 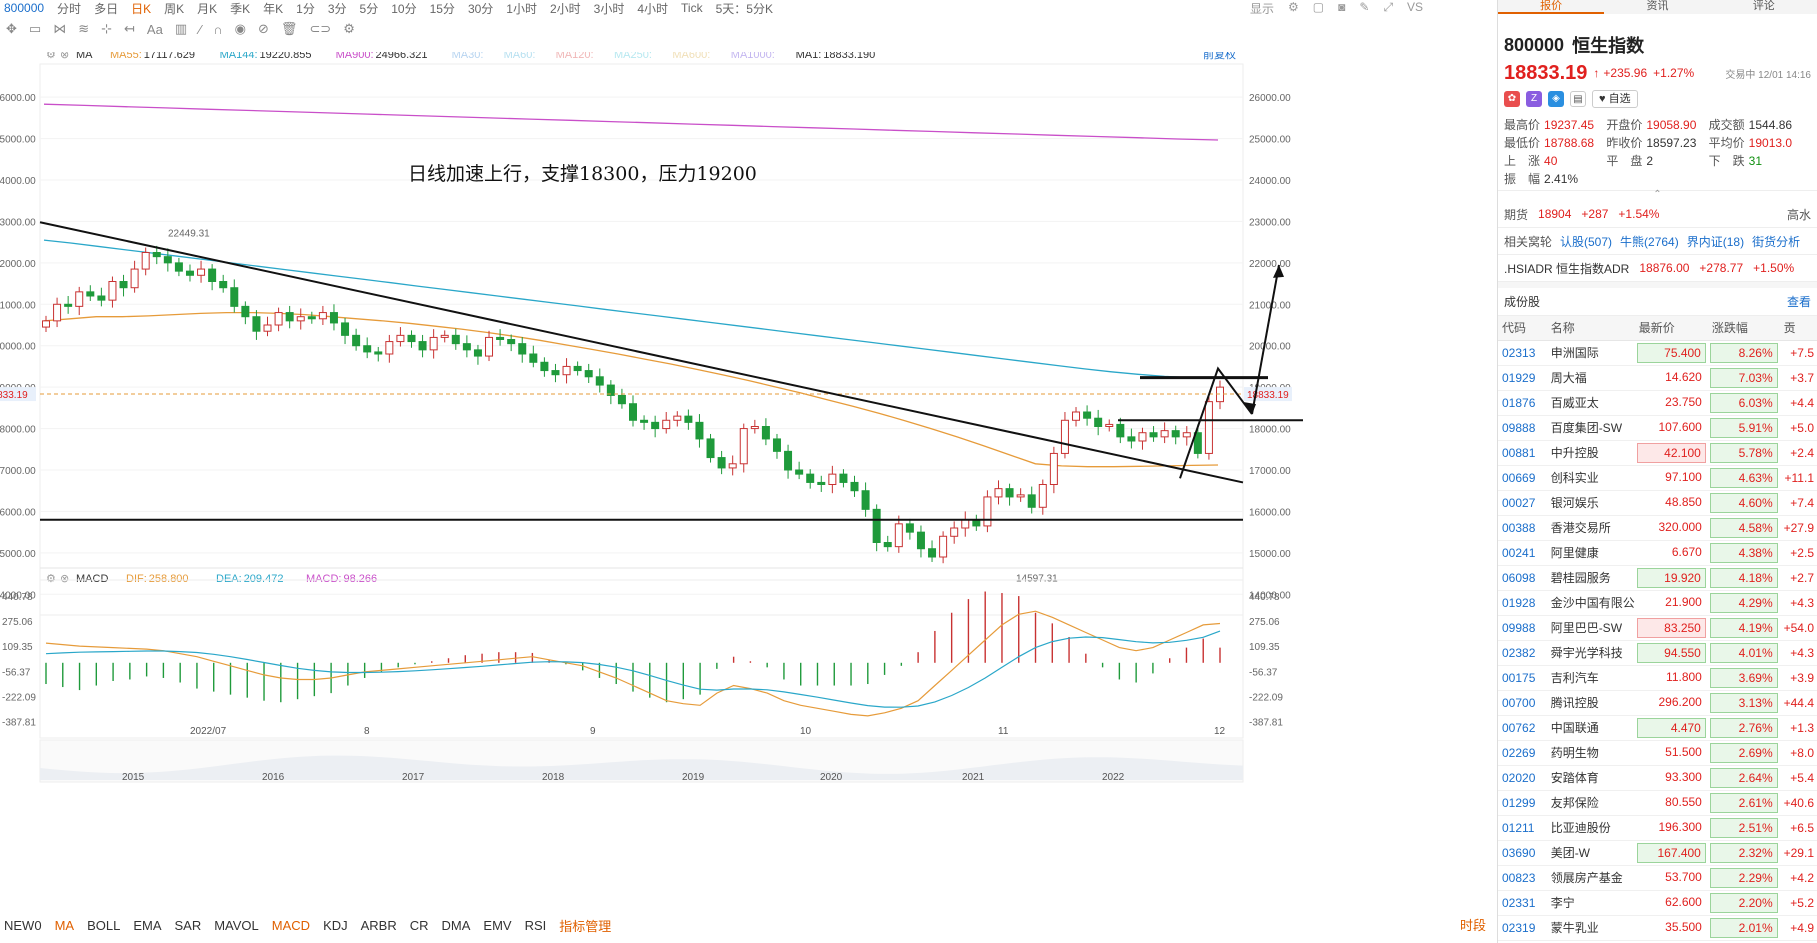 What do you see at coordinates (35, 29) in the screenshot?
I see `rect-tool-icon: ▭` at bounding box center [35, 29].